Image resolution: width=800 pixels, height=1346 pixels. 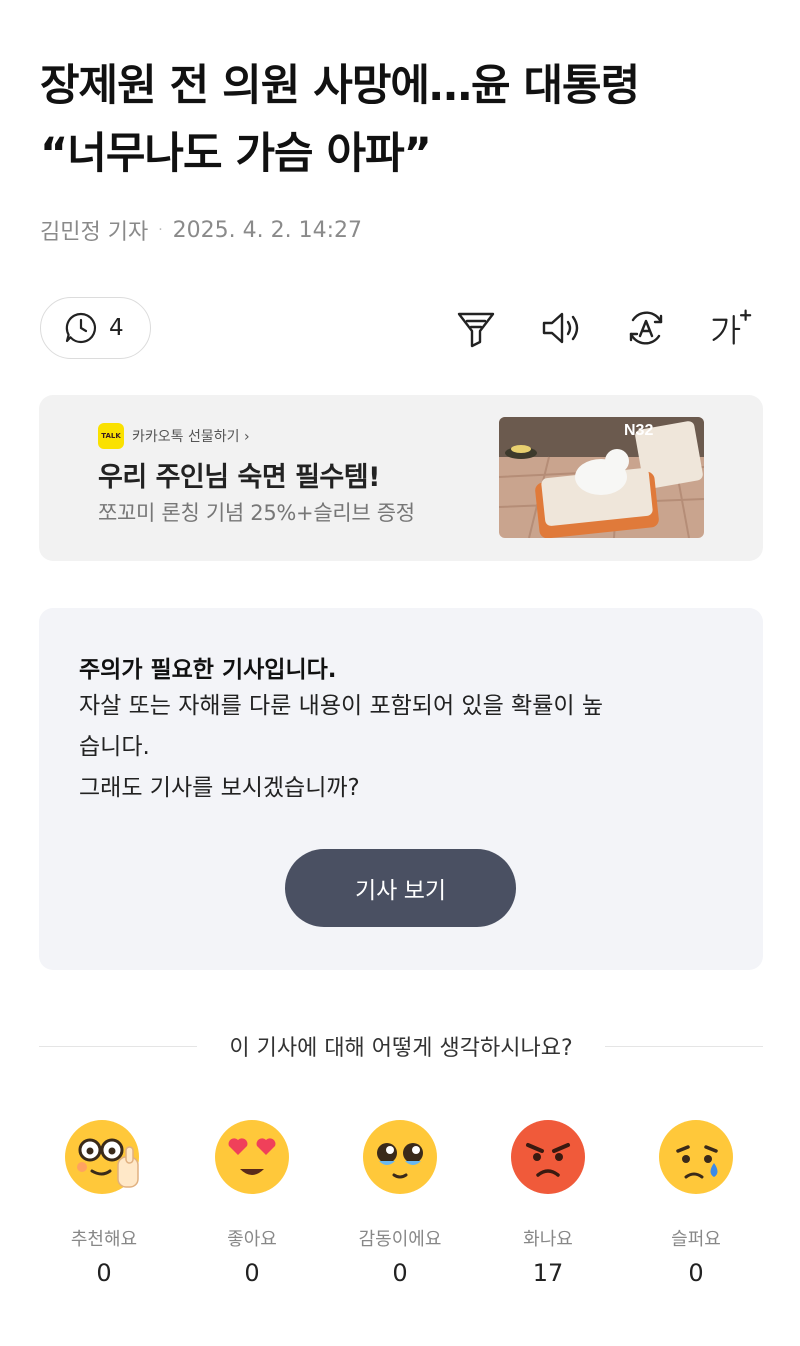 What do you see at coordinates (548, 1157) in the screenshot?
I see `angry-emoji-icon` at bounding box center [548, 1157].